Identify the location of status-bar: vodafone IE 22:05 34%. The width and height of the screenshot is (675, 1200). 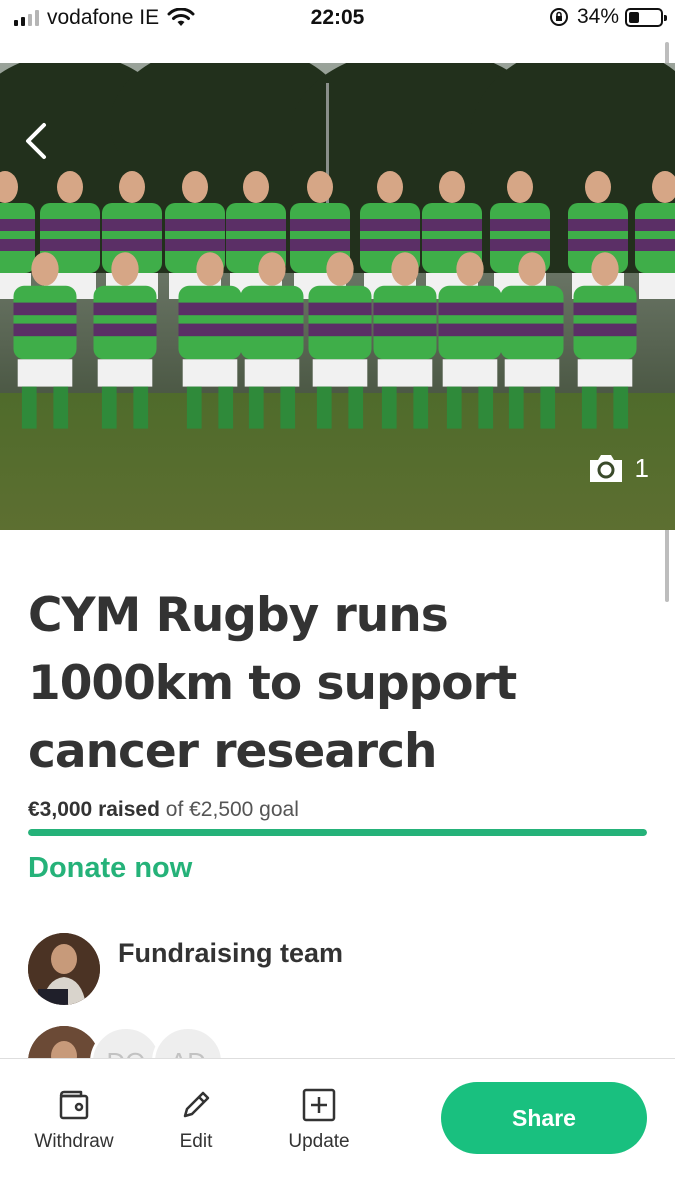
(337, 19).